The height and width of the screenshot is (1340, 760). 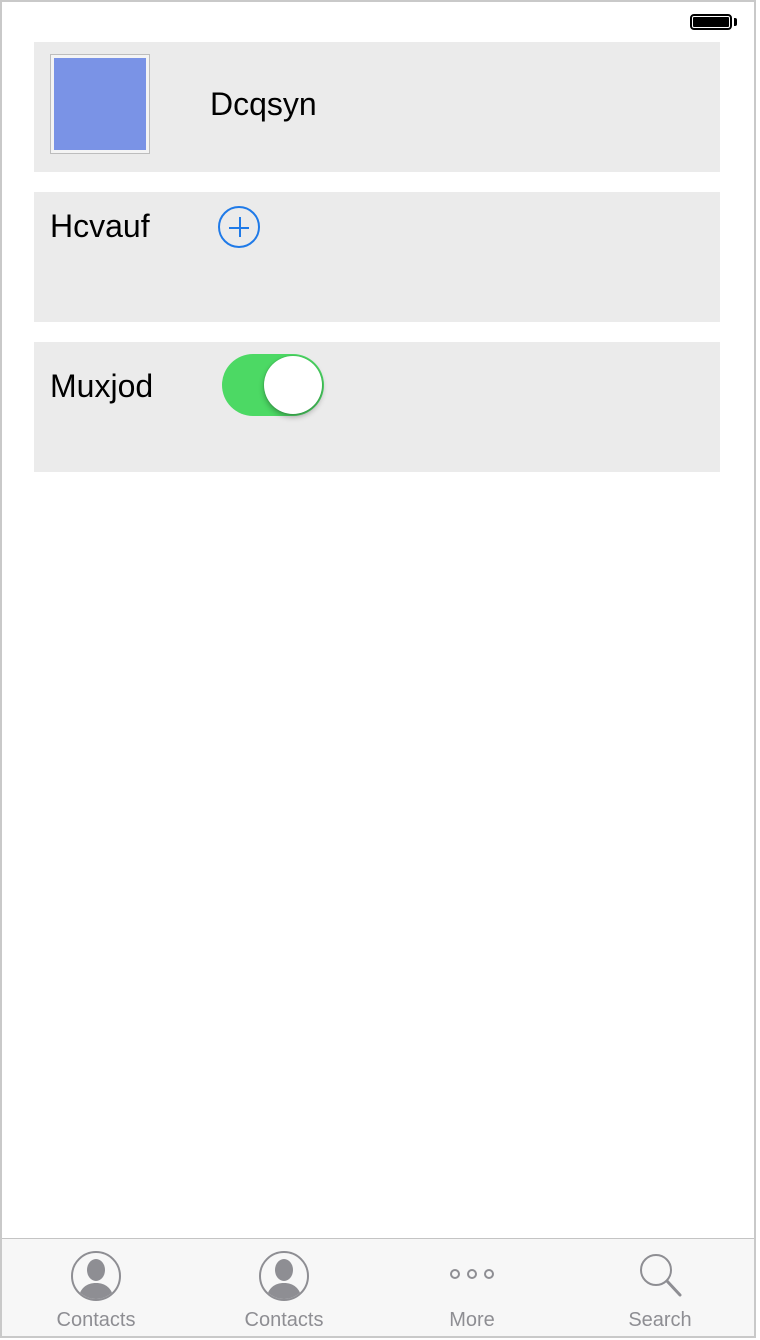 I want to click on row-title-hcvauf: Hcvauf, so click(x=100, y=226).